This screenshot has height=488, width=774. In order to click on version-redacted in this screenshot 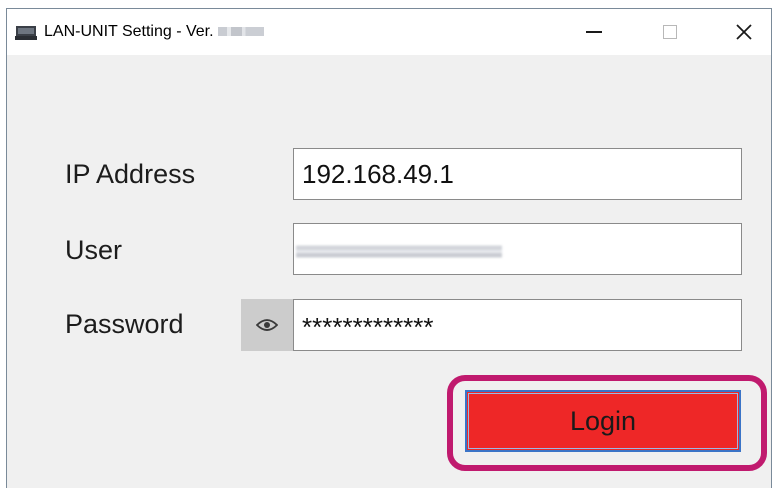, I will do `click(240, 32)`.